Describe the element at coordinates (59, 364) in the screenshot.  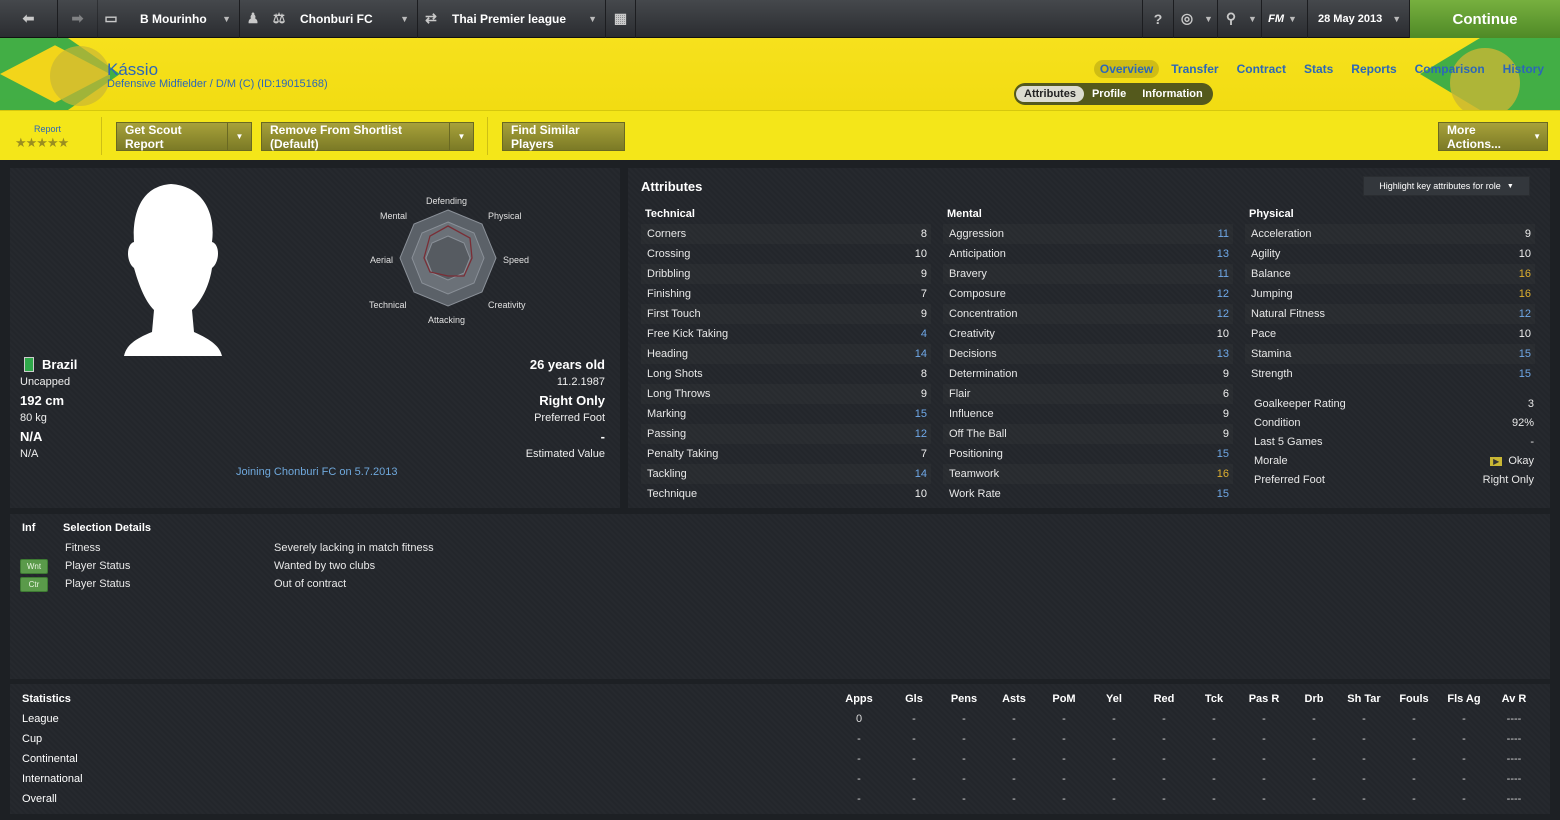
I see `nationality: Brazil` at that location.